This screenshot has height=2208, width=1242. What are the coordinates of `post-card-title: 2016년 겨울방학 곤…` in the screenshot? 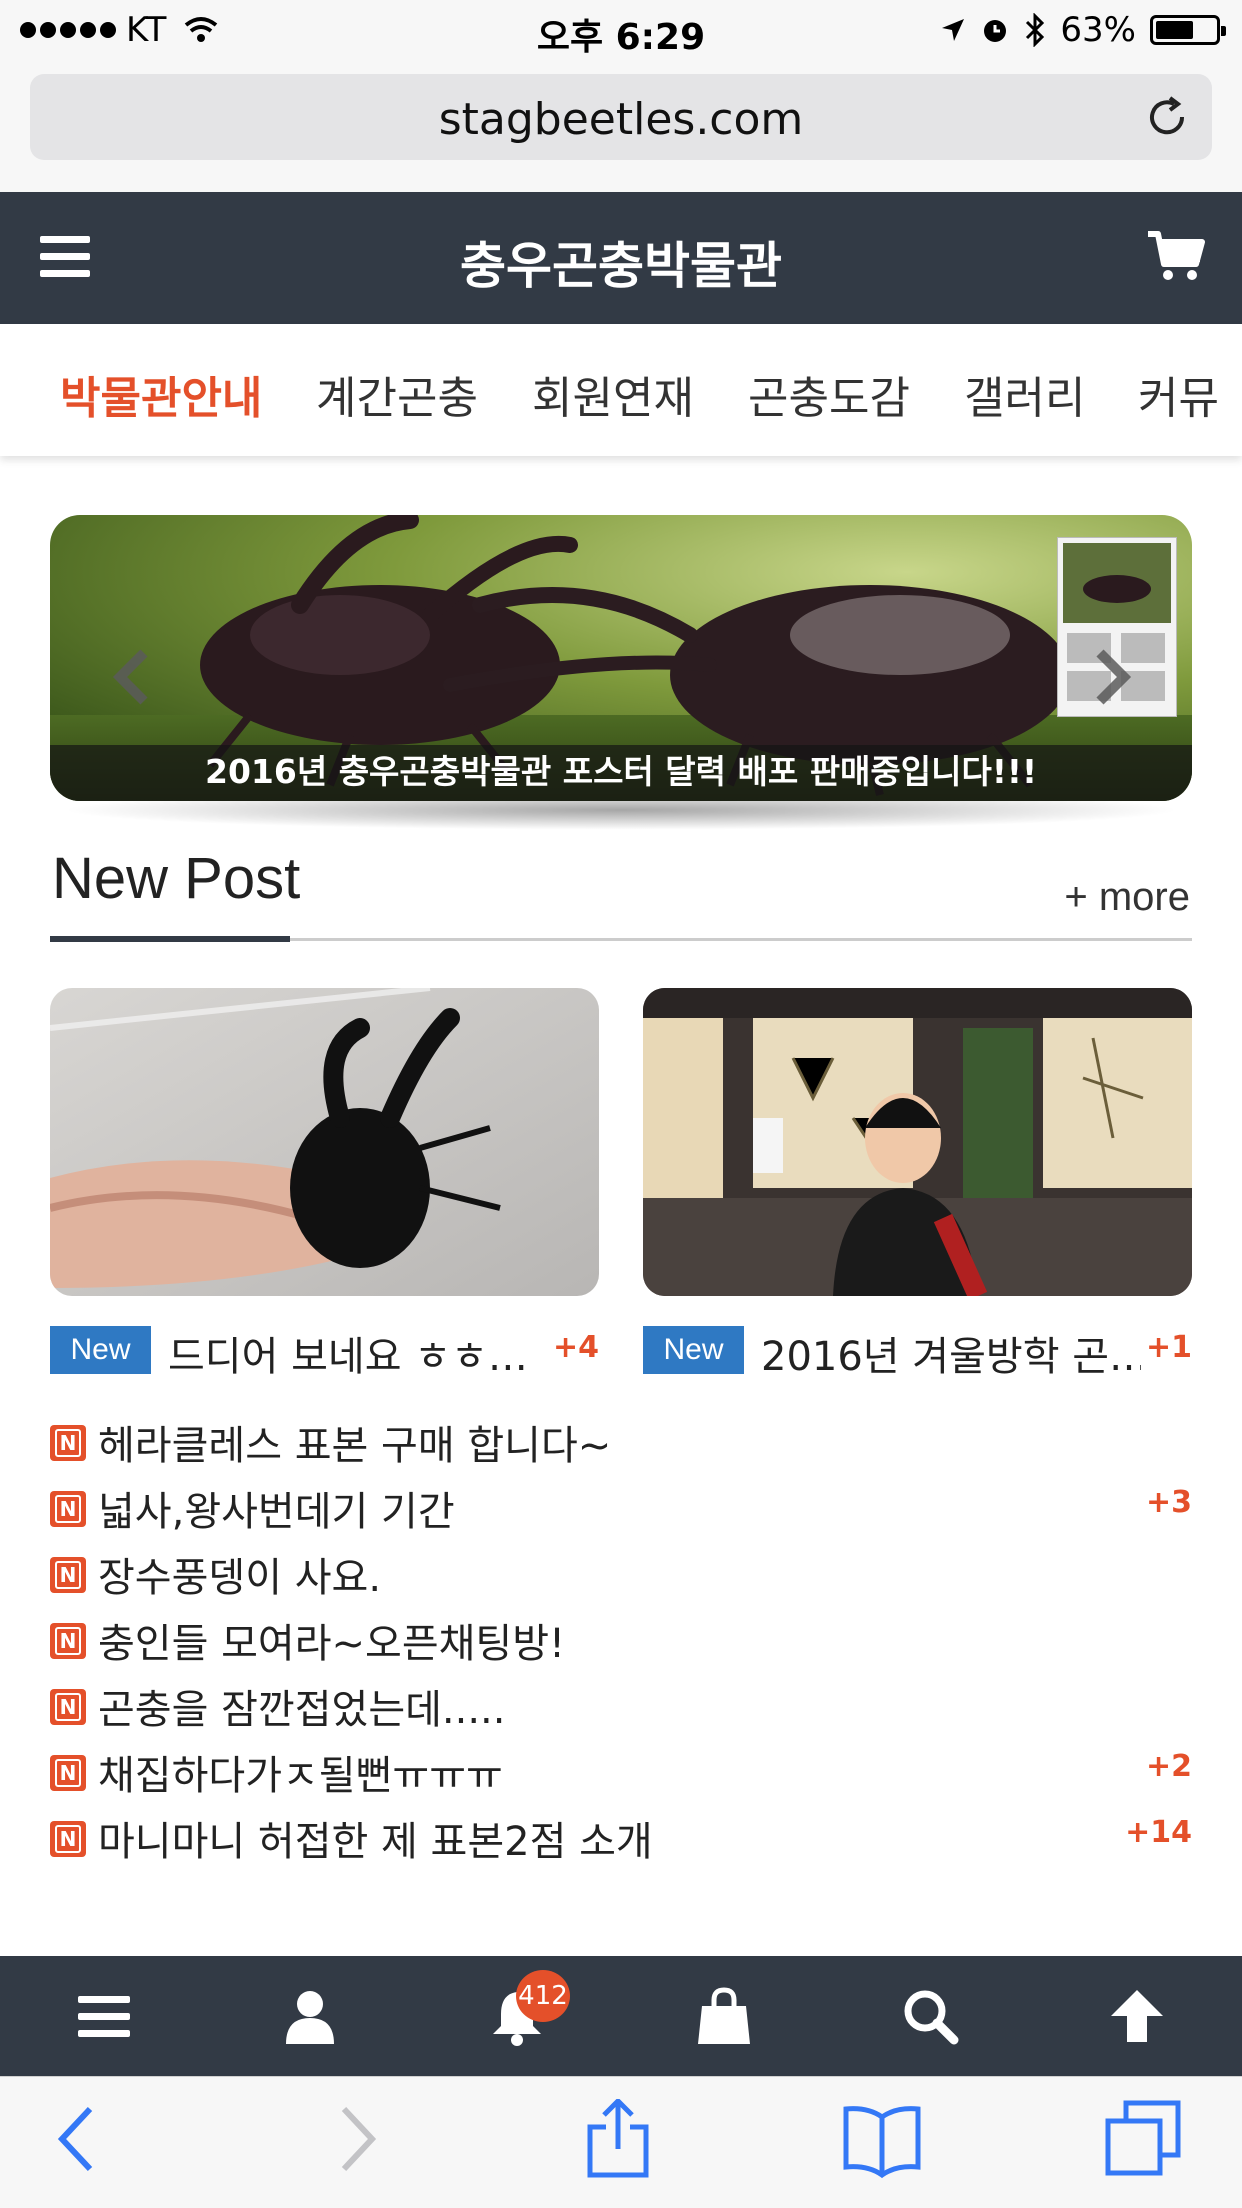 It's located at (951, 1353).